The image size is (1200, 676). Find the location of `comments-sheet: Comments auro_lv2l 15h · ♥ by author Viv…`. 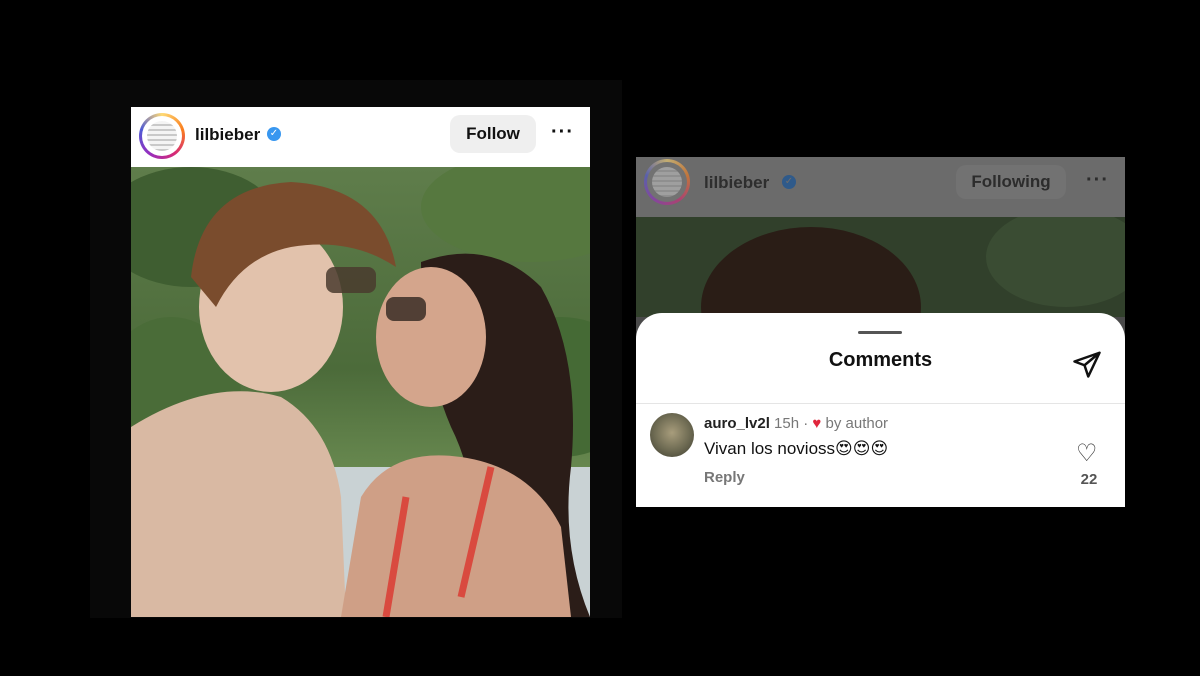

comments-sheet: Comments auro_lv2l 15h · ♥ by author Viv… is located at coordinates (880, 410).